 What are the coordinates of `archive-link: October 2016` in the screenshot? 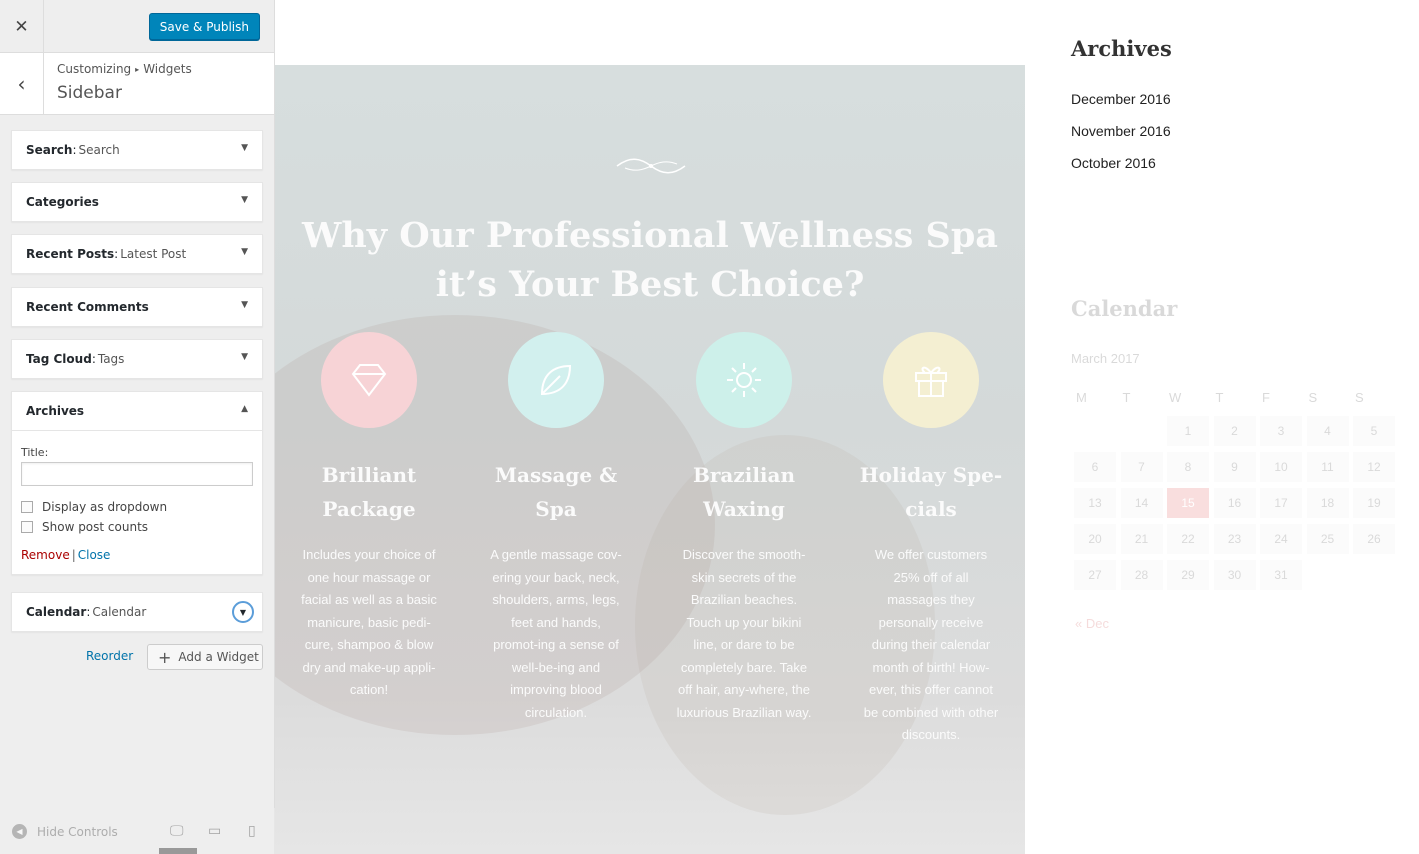 It's located at (1113, 163).